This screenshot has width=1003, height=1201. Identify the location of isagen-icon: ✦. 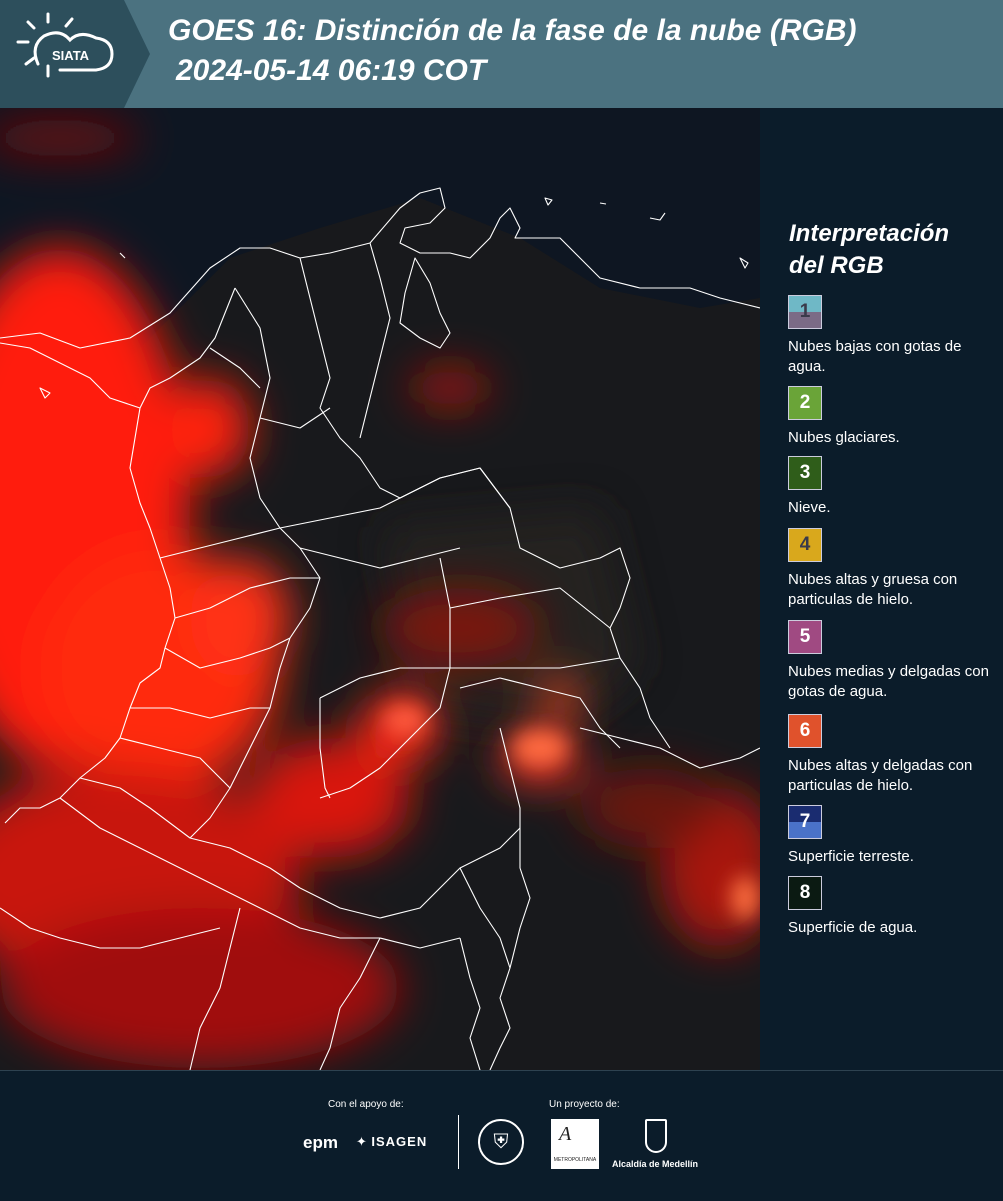
(361, 1141).